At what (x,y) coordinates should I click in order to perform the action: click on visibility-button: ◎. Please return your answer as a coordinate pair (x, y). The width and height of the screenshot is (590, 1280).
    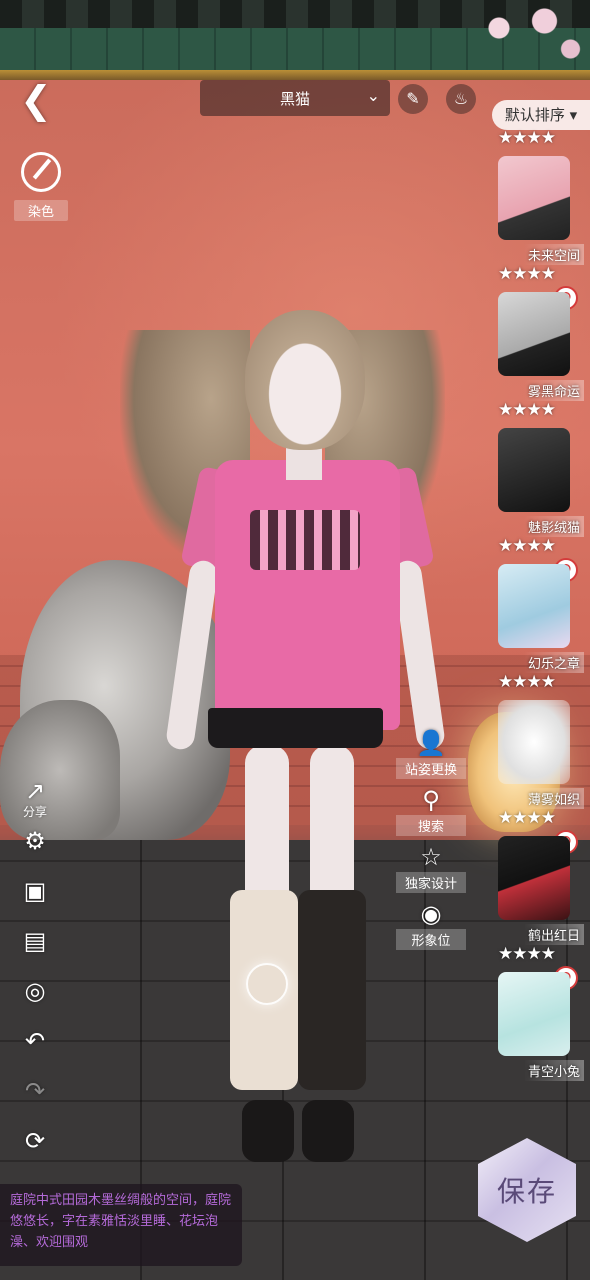
    Looking at the image, I should click on (35, 1001).